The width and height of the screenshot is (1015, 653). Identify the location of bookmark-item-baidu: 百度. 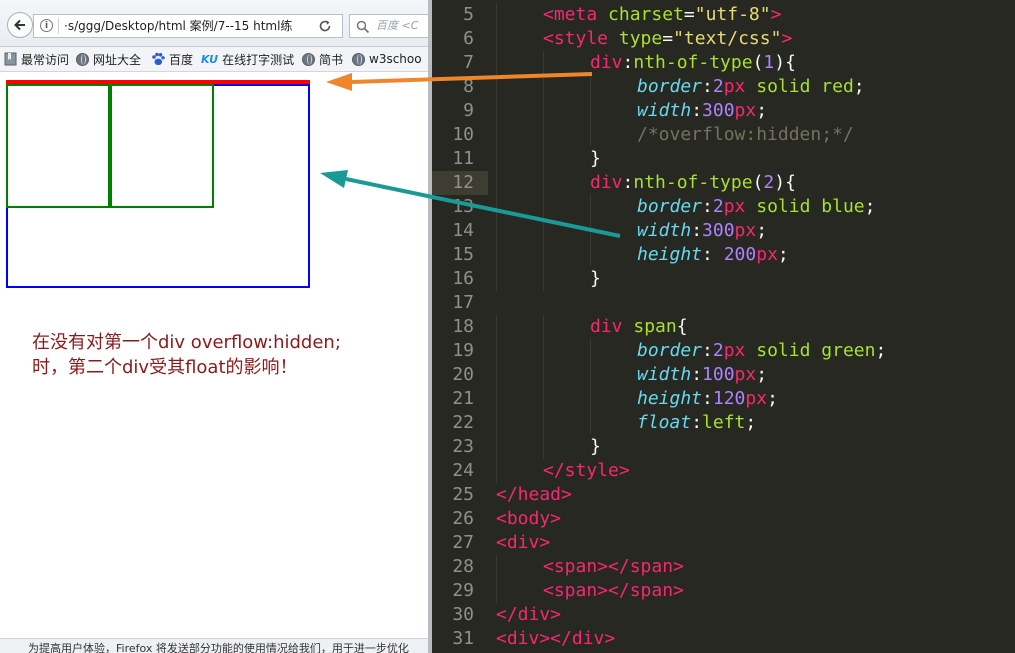
(172, 59).